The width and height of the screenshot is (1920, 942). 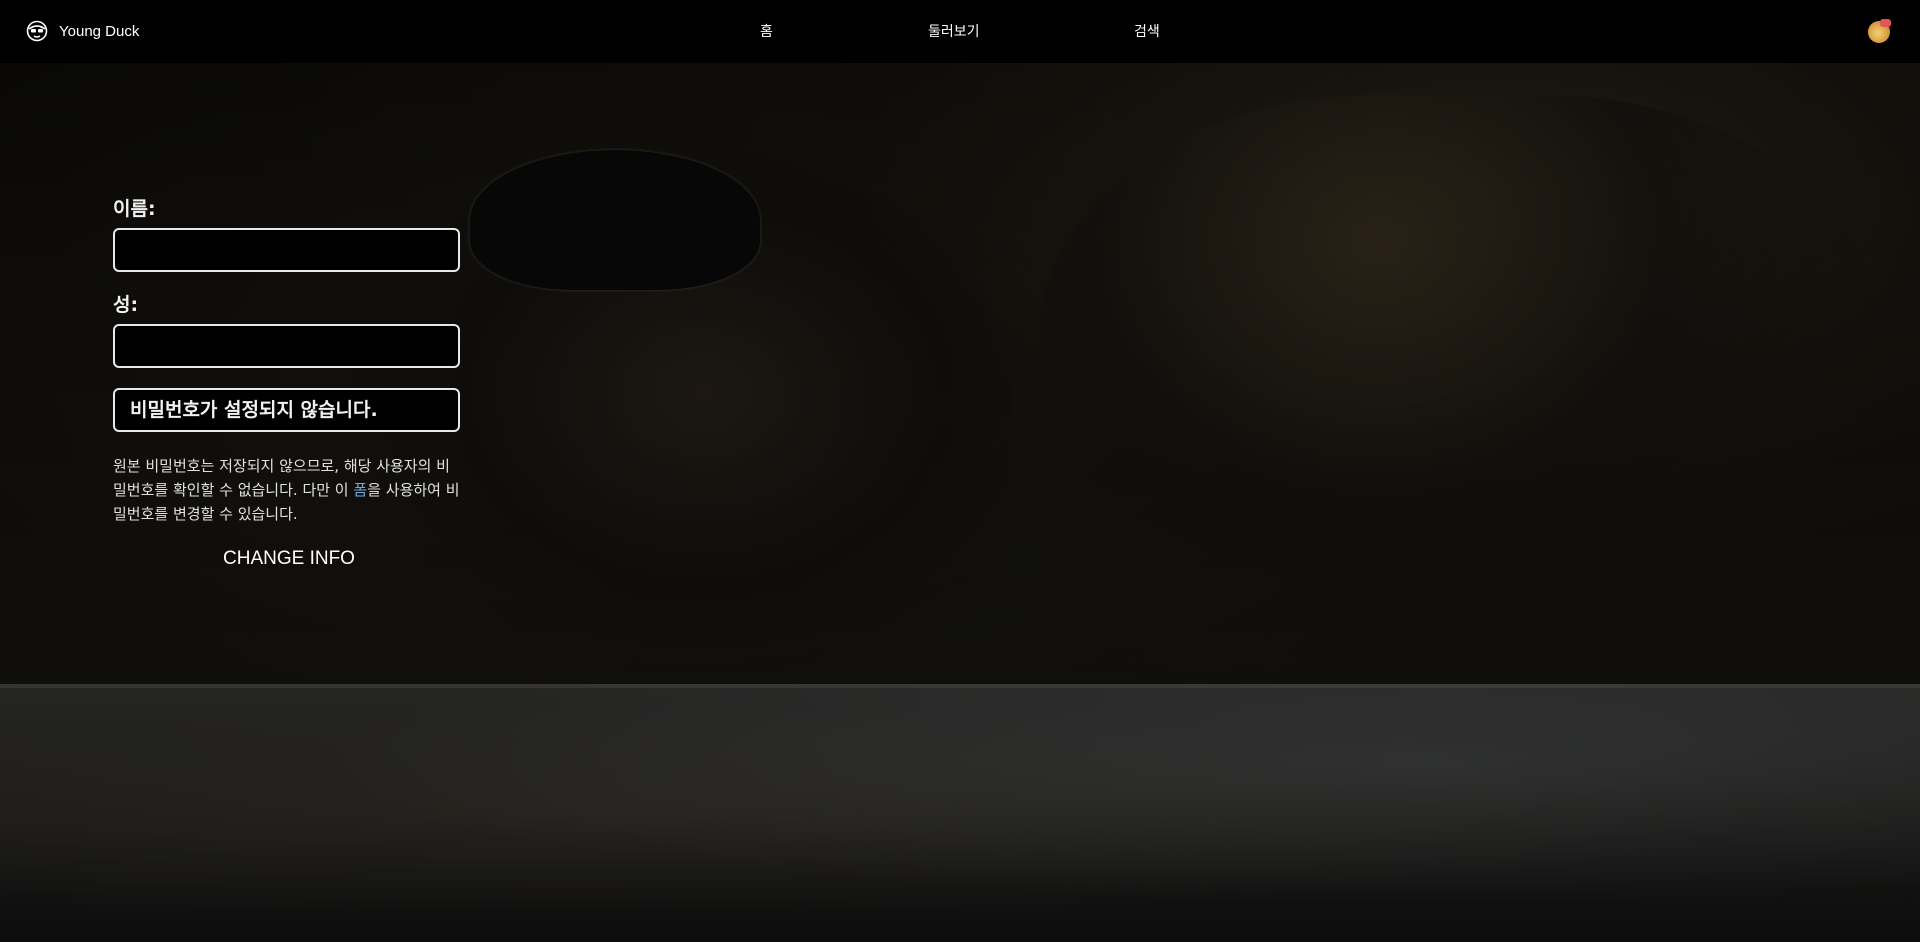 I want to click on last-name-label: 성:, so click(x=126, y=305).